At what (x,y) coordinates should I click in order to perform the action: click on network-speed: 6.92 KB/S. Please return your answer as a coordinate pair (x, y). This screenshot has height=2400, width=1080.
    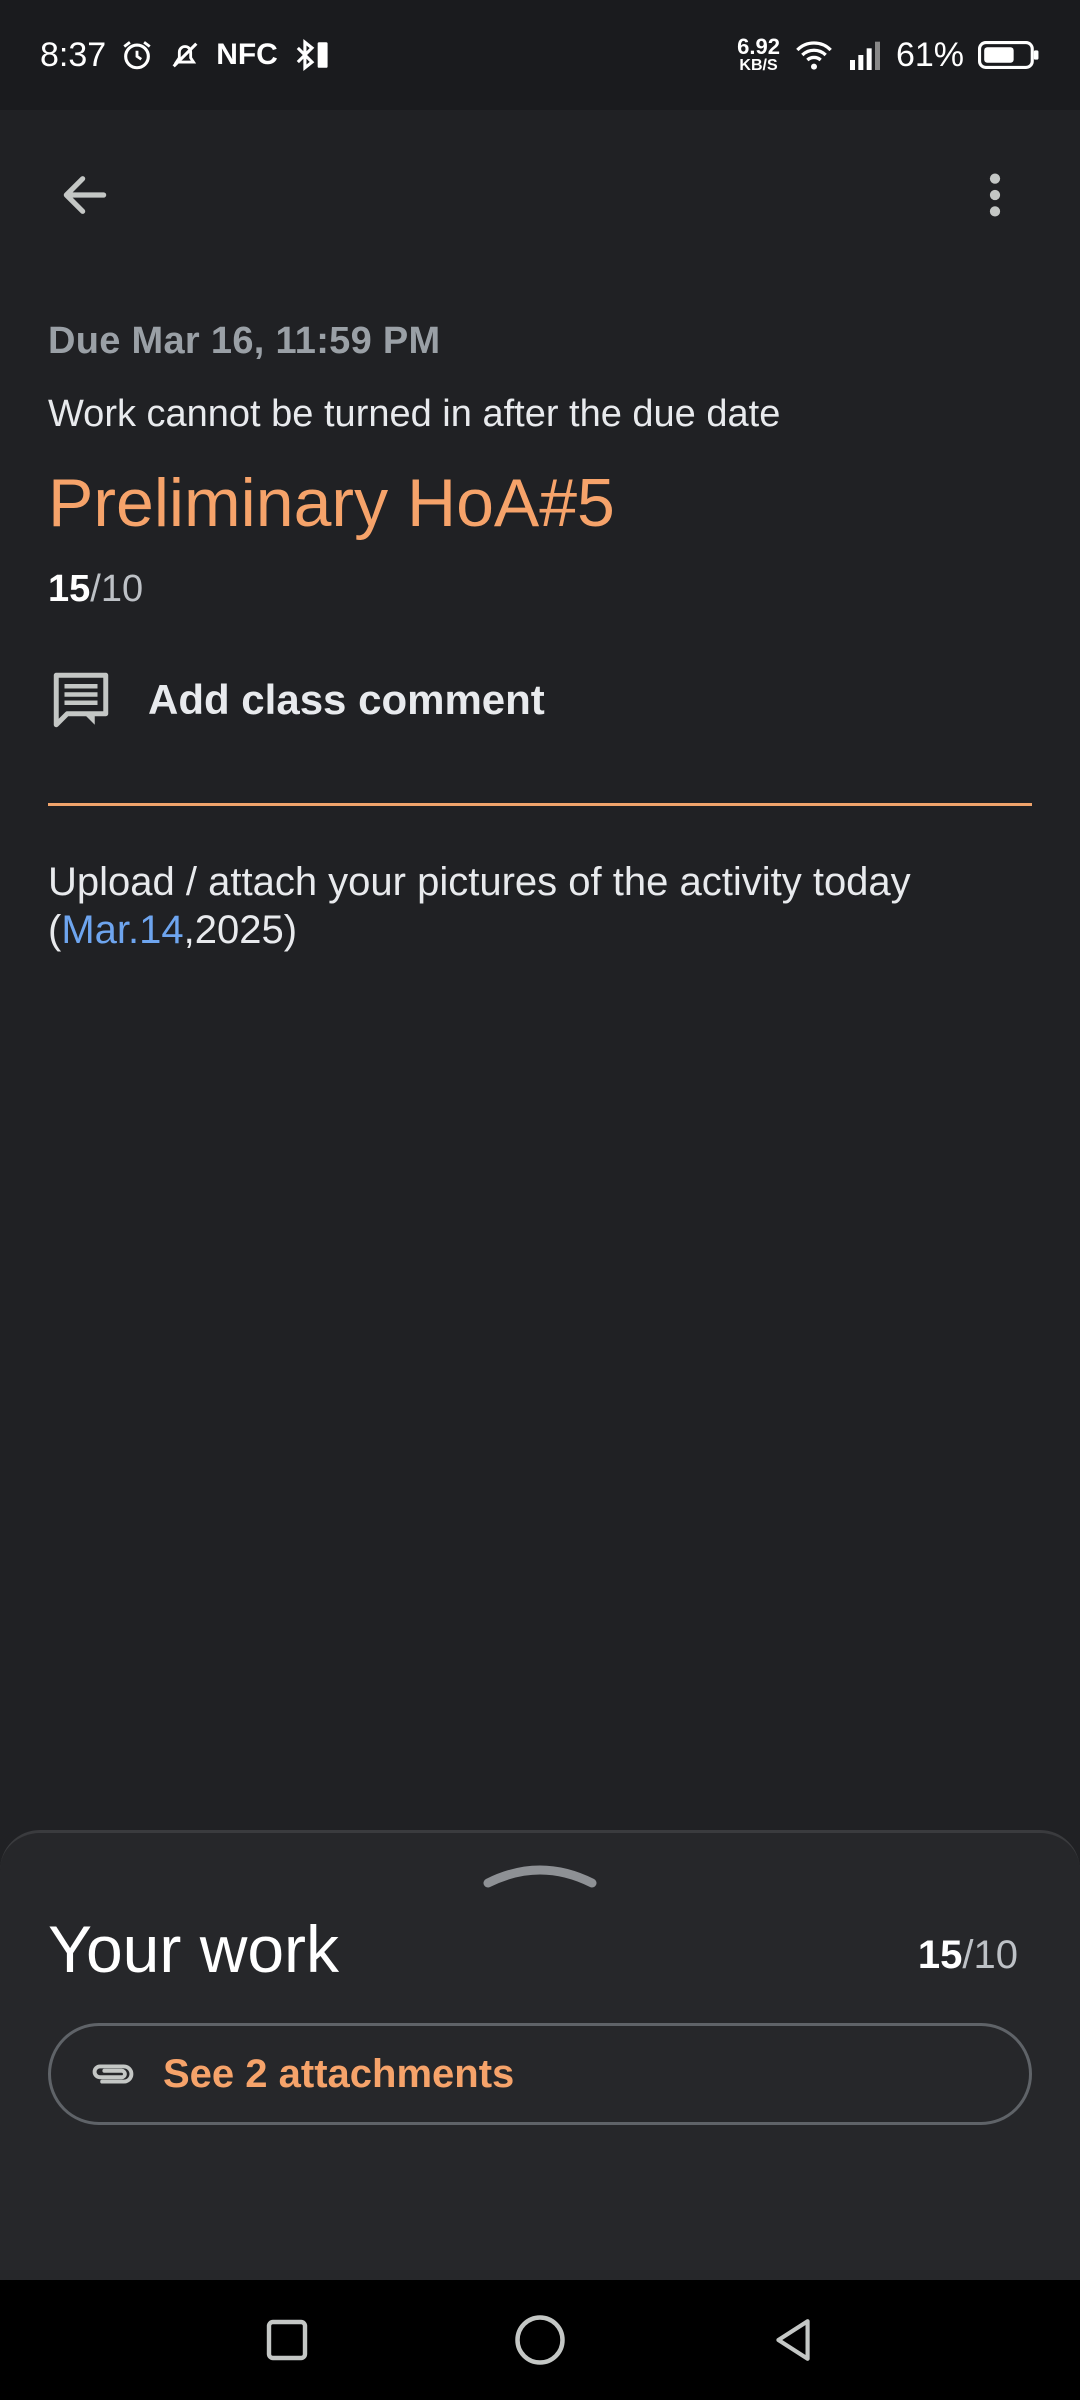
    Looking at the image, I should click on (758, 55).